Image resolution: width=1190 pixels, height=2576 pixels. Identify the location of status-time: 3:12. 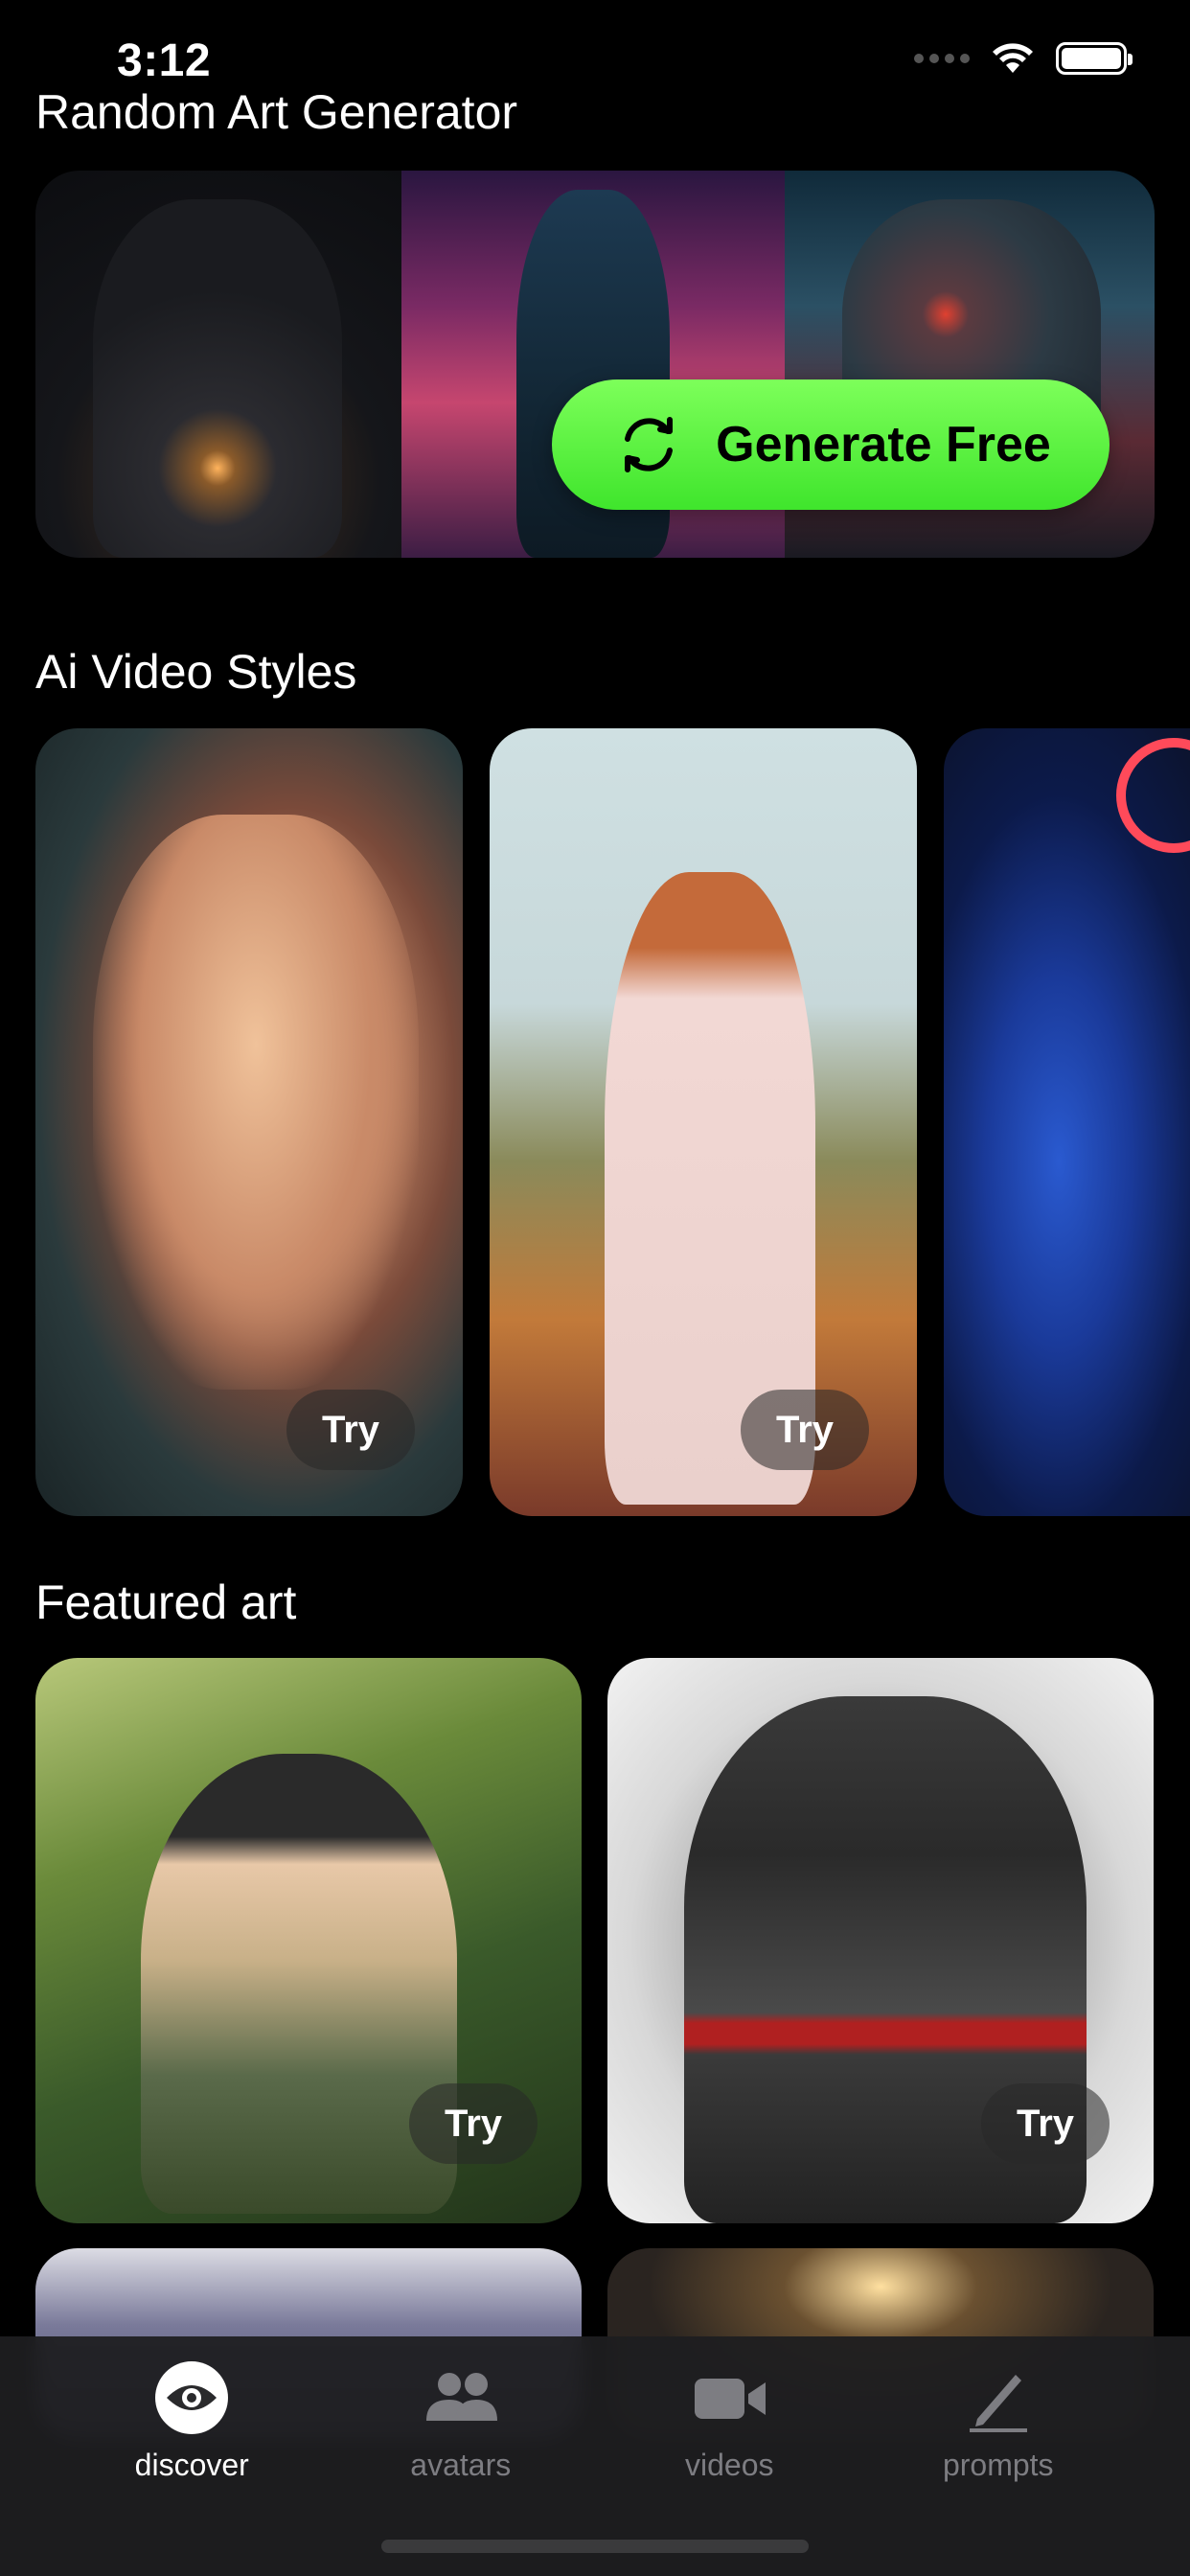
(164, 60).